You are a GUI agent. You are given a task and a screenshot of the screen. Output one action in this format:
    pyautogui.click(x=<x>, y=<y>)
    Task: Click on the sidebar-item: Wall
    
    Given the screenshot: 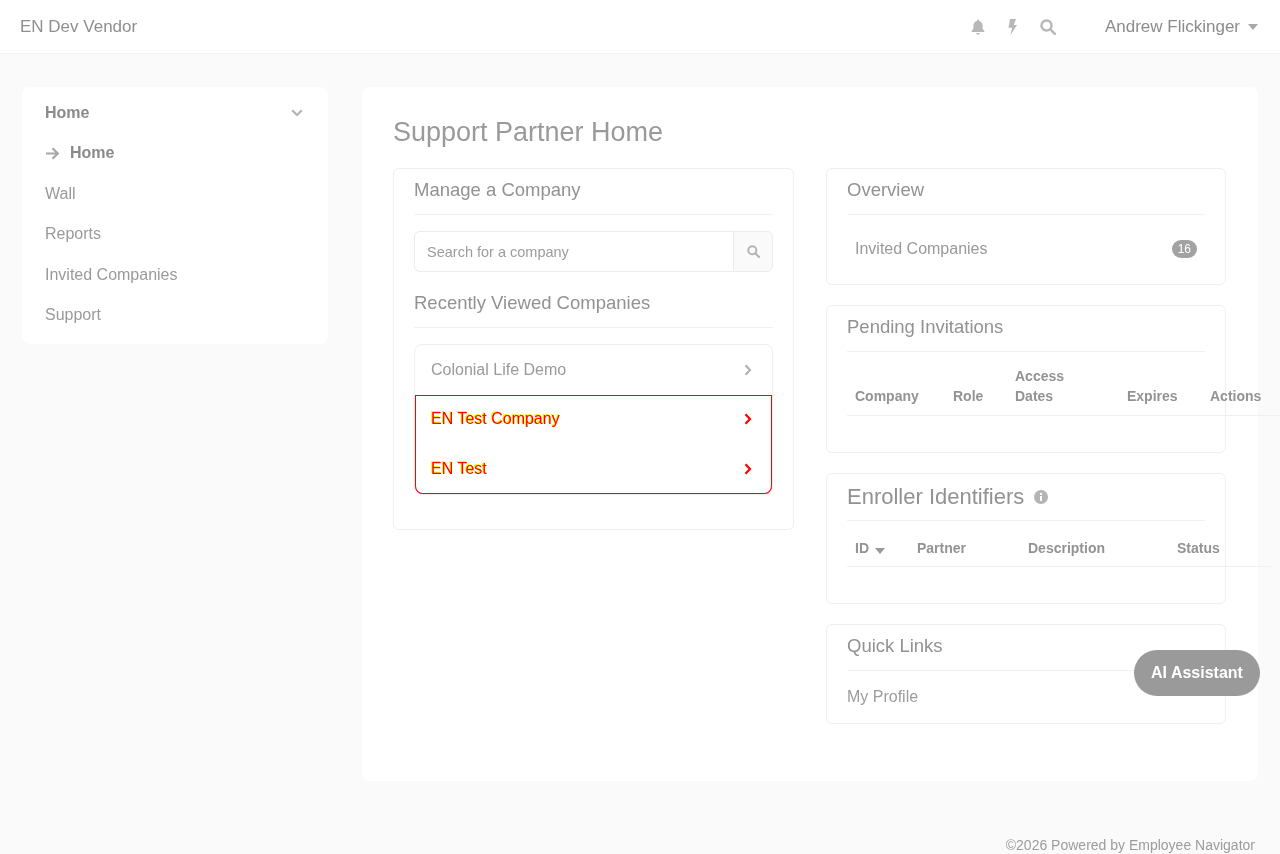 What is the action you would take?
    pyautogui.click(x=60, y=193)
    